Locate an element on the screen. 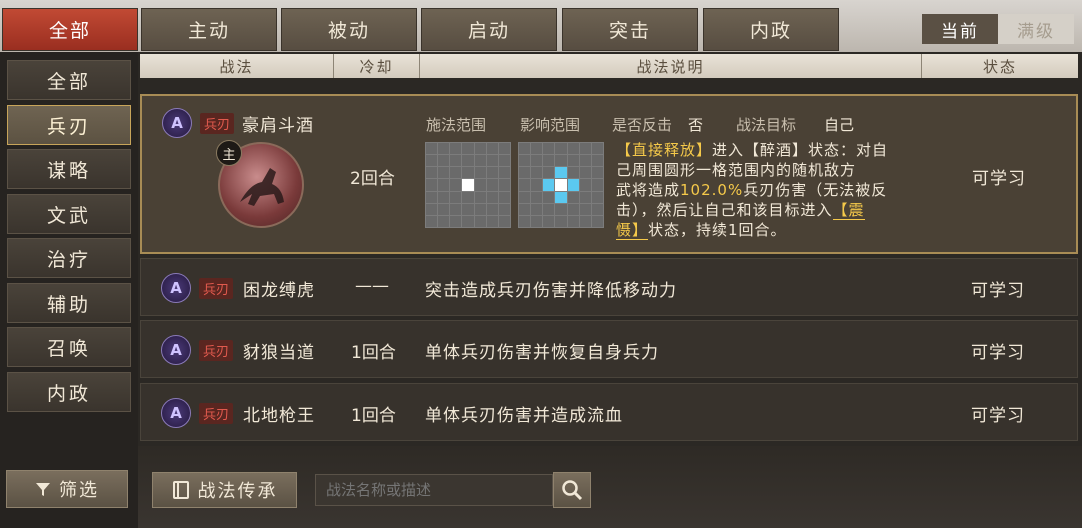 Image resolution: width=1082 pixels, height=528 pixels. cast-range-label: 施法范围 is located at coordinates (456, 125).